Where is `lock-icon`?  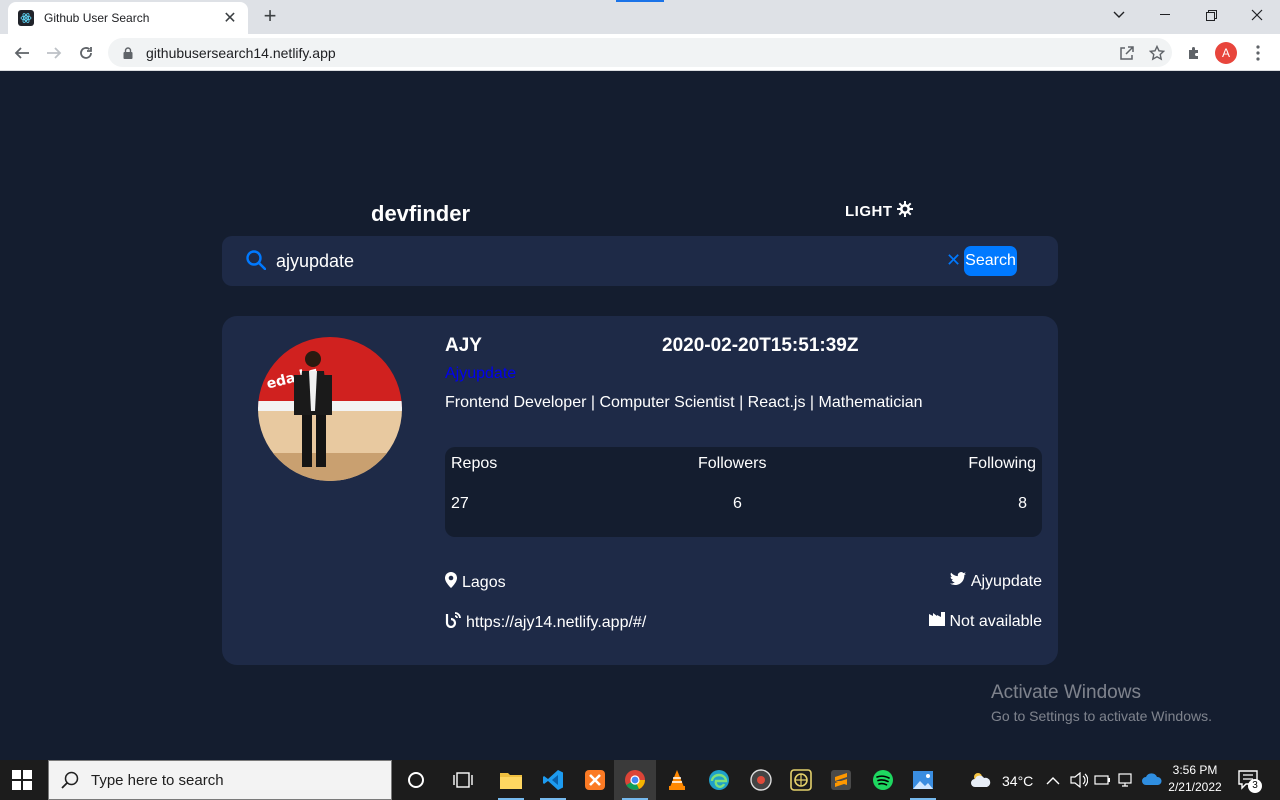 lock-icon is located at coordinates (128, 52).